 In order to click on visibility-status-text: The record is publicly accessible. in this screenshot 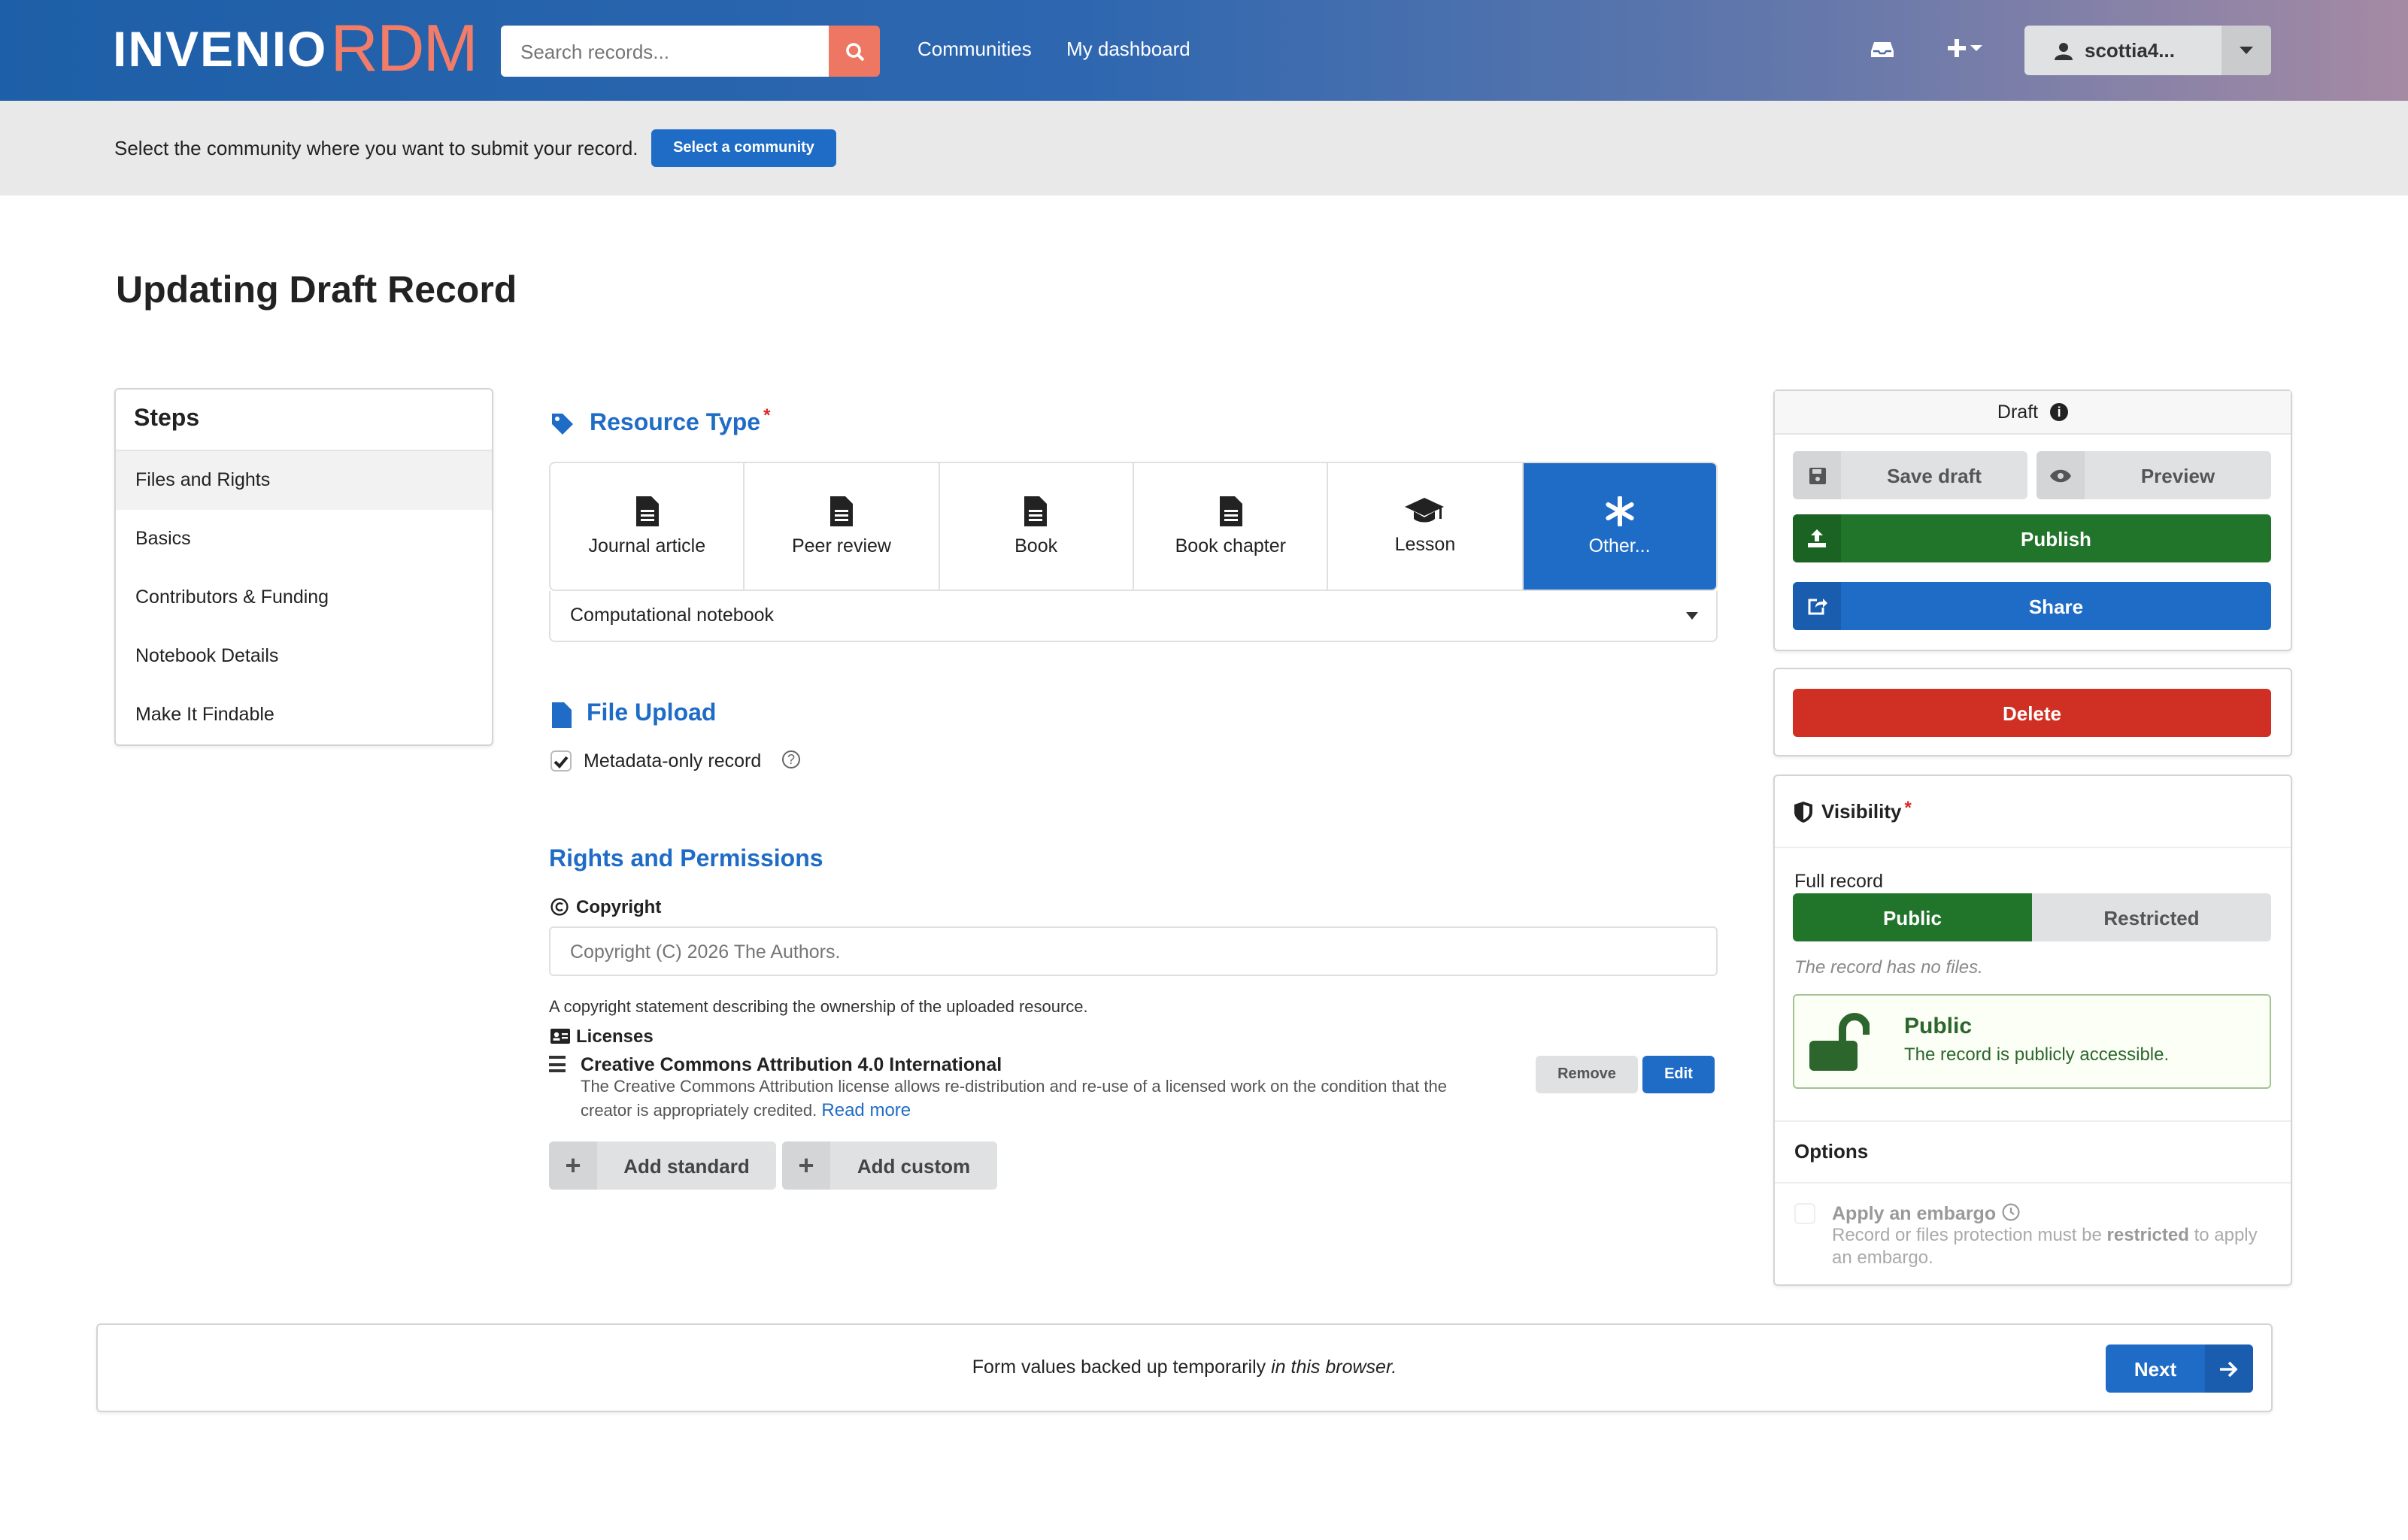, I will do `click(2037, 1054)`.